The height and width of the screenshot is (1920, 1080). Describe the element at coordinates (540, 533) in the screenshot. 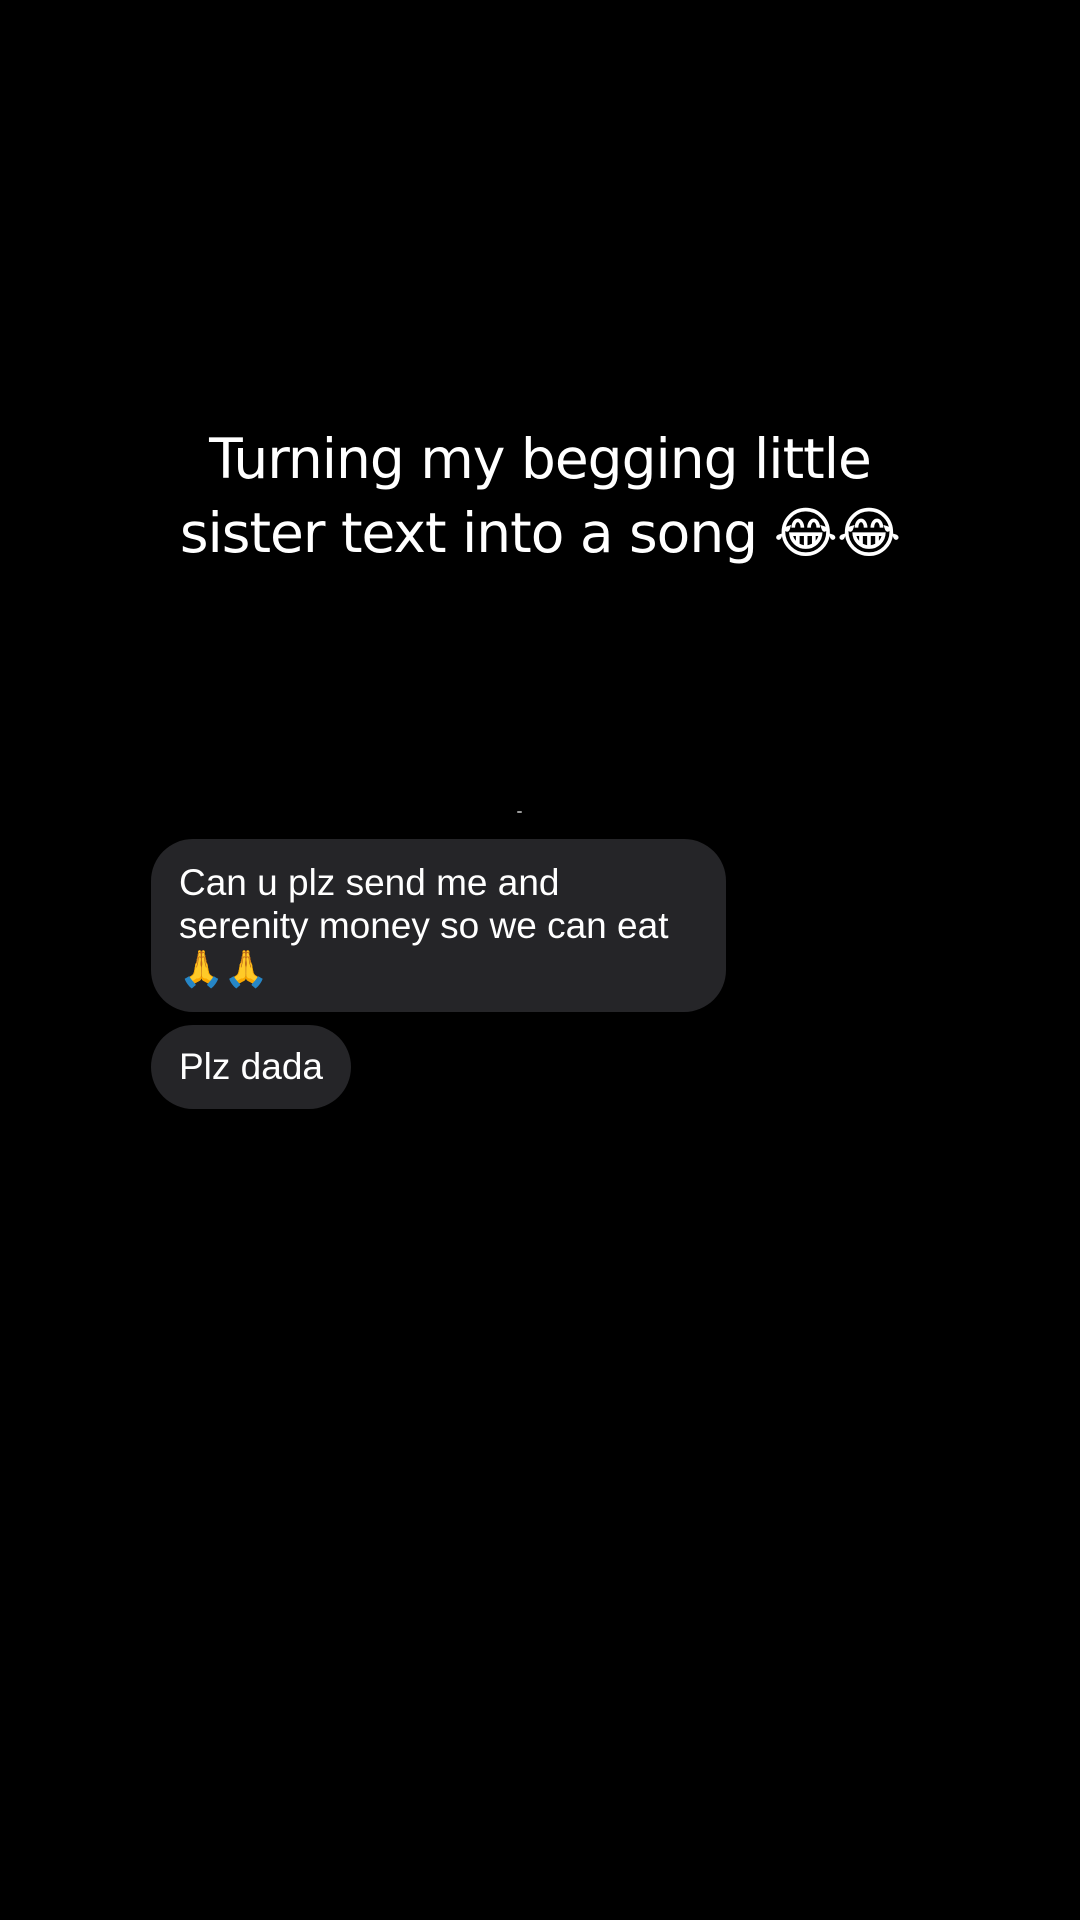

I see `caption-line-2: sister text into a song 😂😂` at that location.